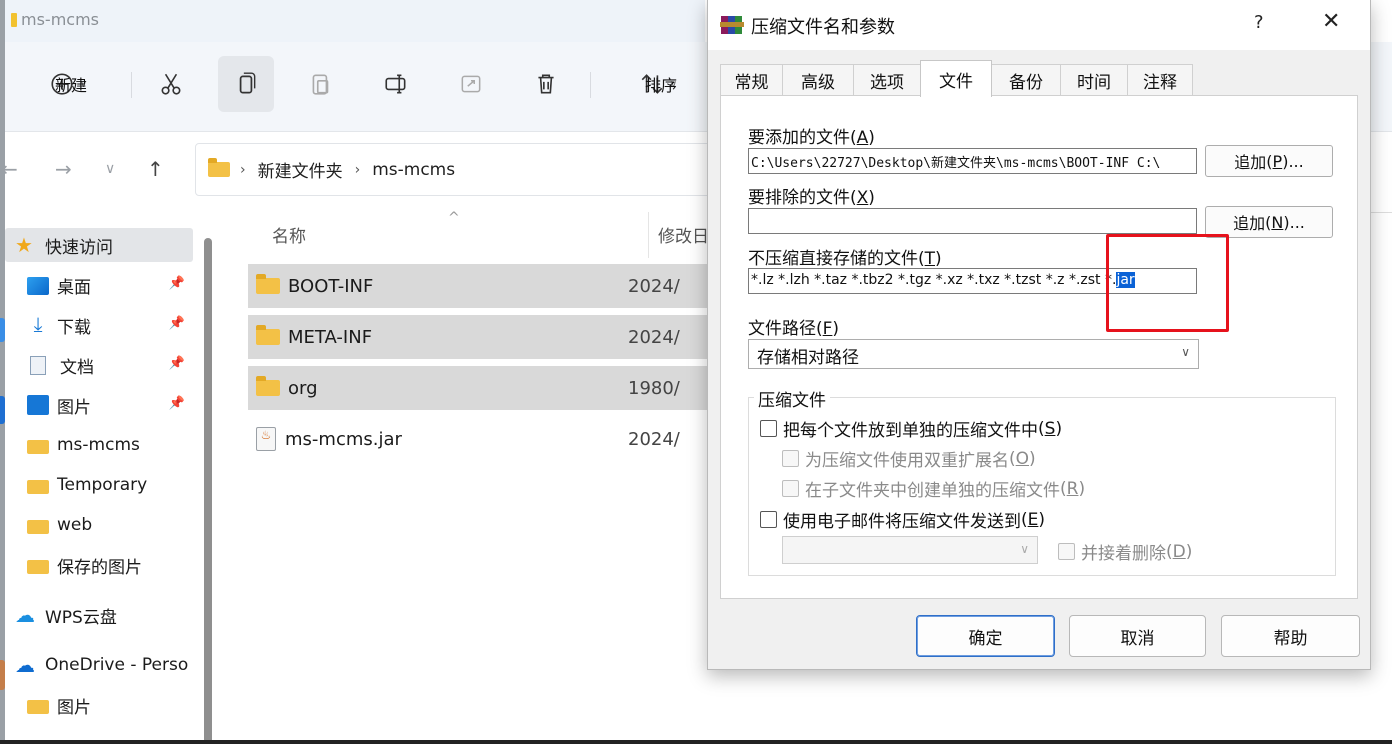 This screenshot has height=744, width=1392. Describe the element at coordinates (471, 84) in the screenshot. I see `share-button` at that location.